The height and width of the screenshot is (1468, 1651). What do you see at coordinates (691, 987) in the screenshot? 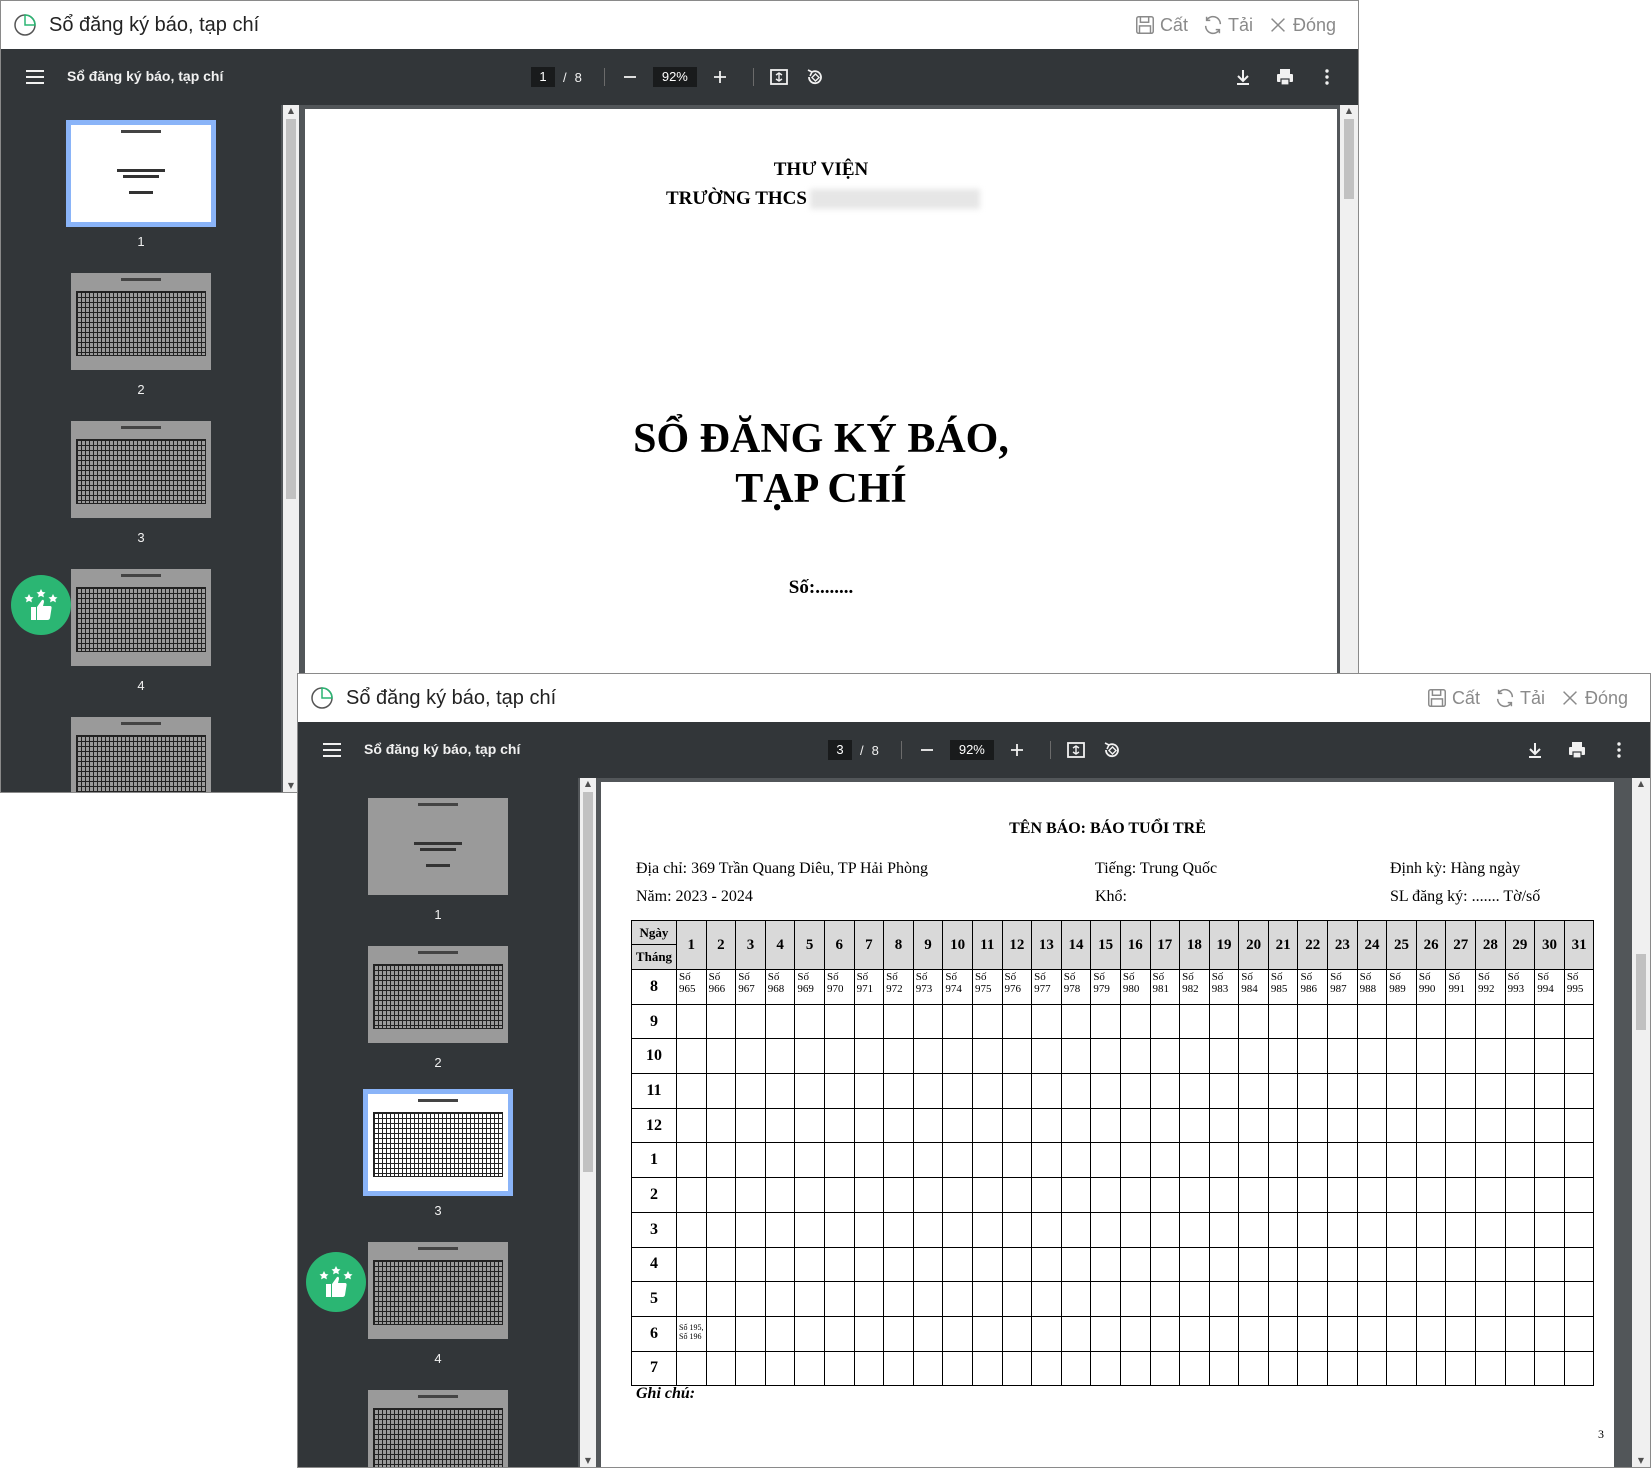
I see `register-cell: Số 965` at bounding box center [691, 987].